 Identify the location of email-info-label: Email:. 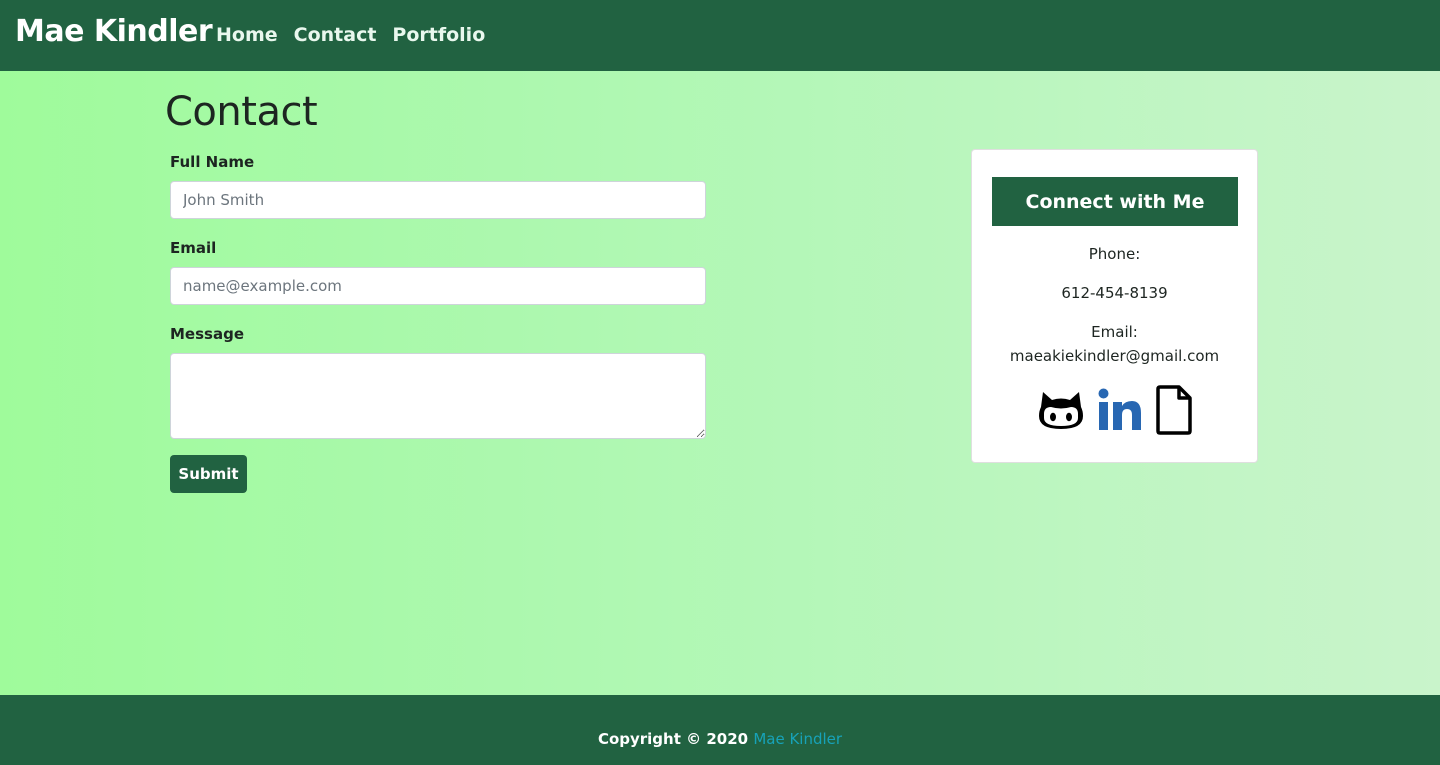
(1114, 332).